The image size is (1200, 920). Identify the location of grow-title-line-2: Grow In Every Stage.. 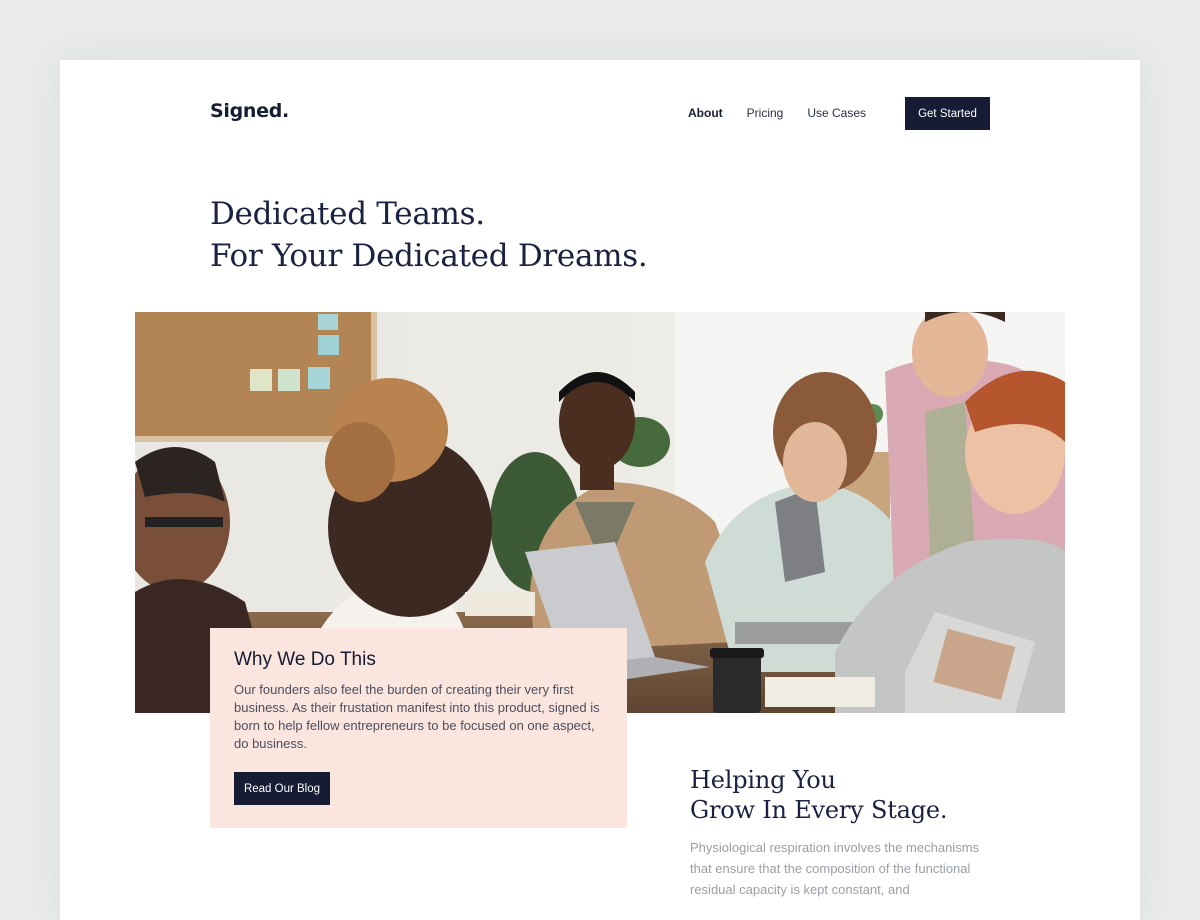
(819, 810).